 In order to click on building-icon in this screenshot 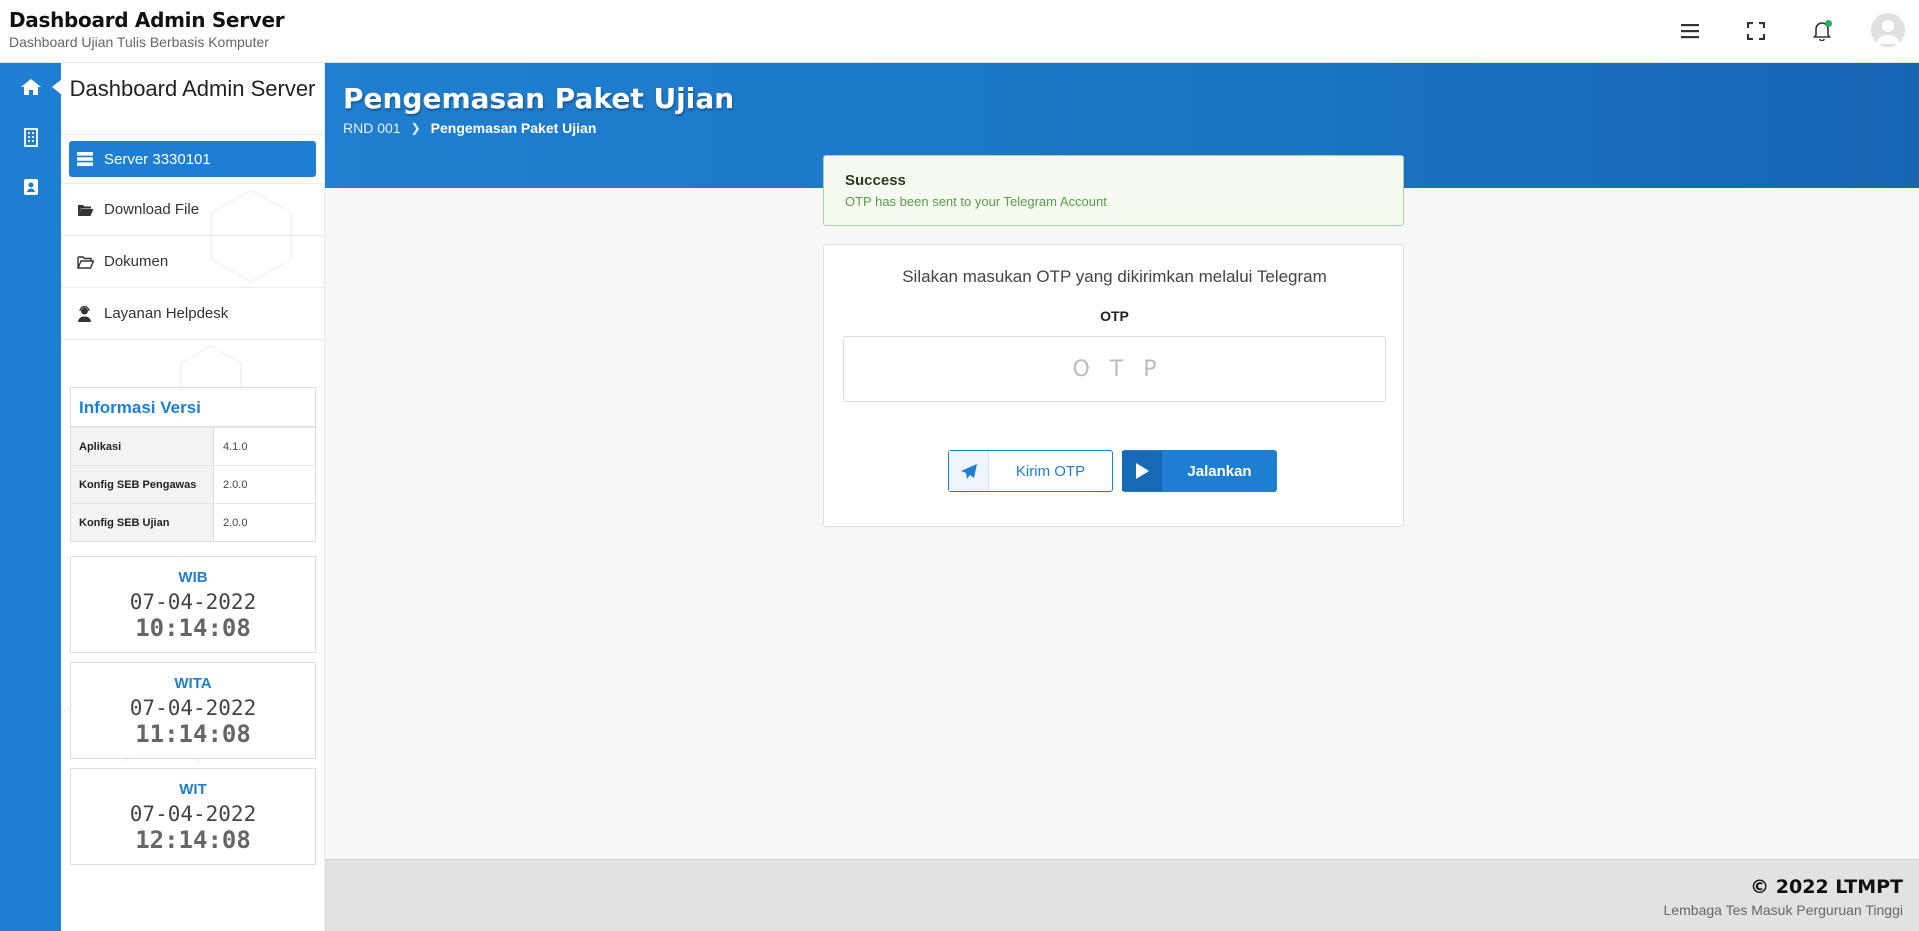, I will do `click(30, 137)`.